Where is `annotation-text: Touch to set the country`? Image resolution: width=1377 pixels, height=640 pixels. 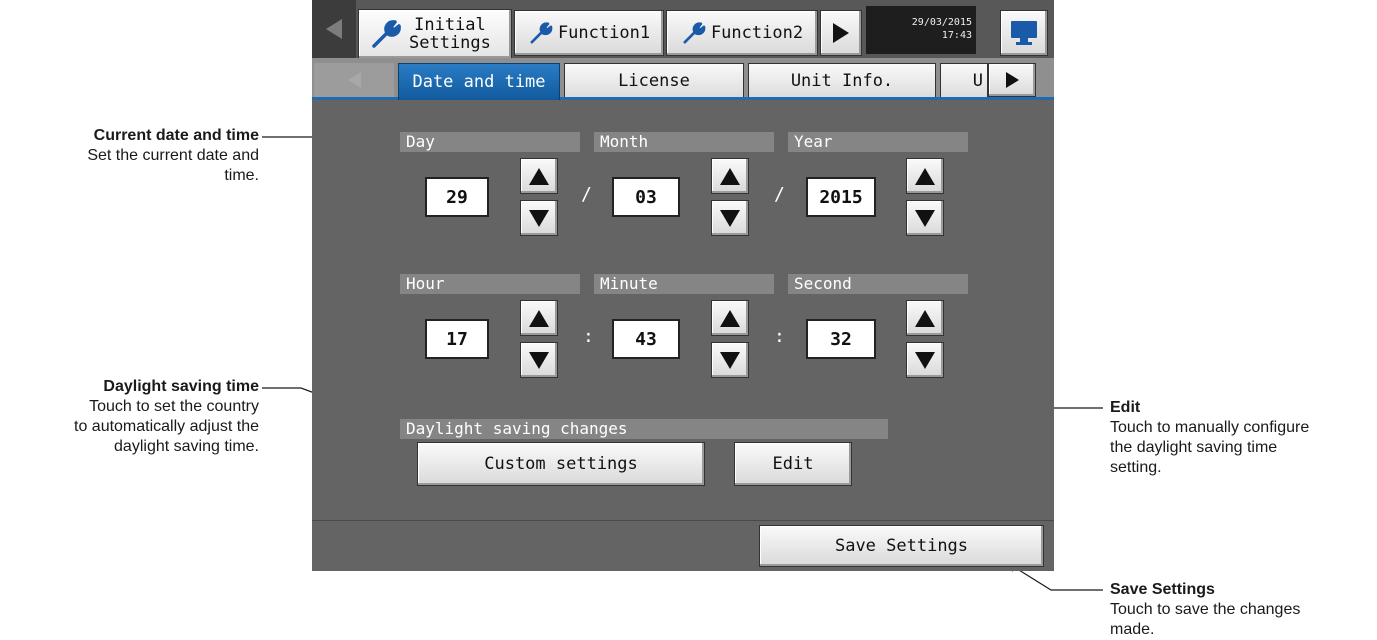 annotation-text: Touch to set the country is located at coordinates (174, 406).